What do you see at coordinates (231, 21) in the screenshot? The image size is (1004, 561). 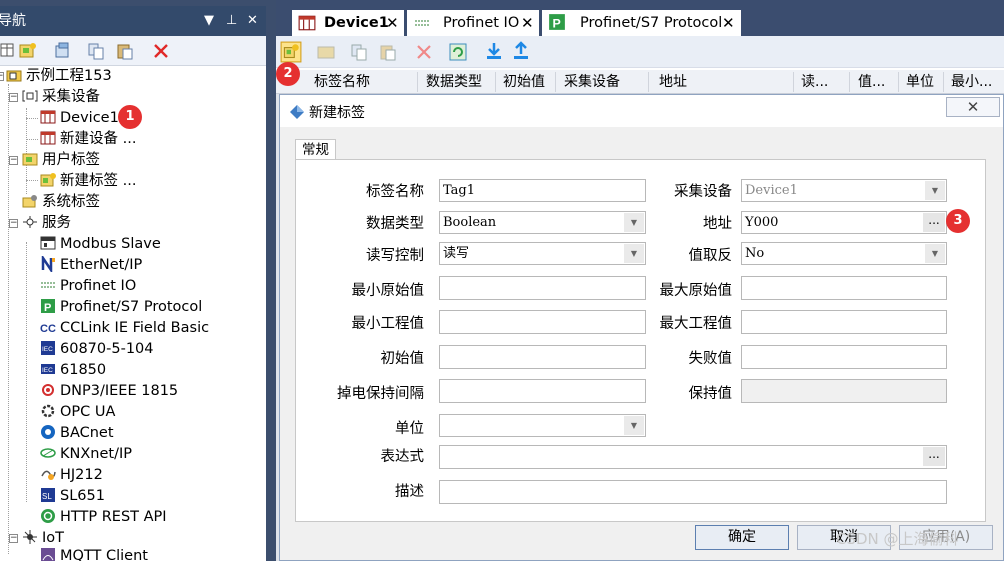 I see `nav-pin-icon: ⊥` at bounding box center [231, 21].